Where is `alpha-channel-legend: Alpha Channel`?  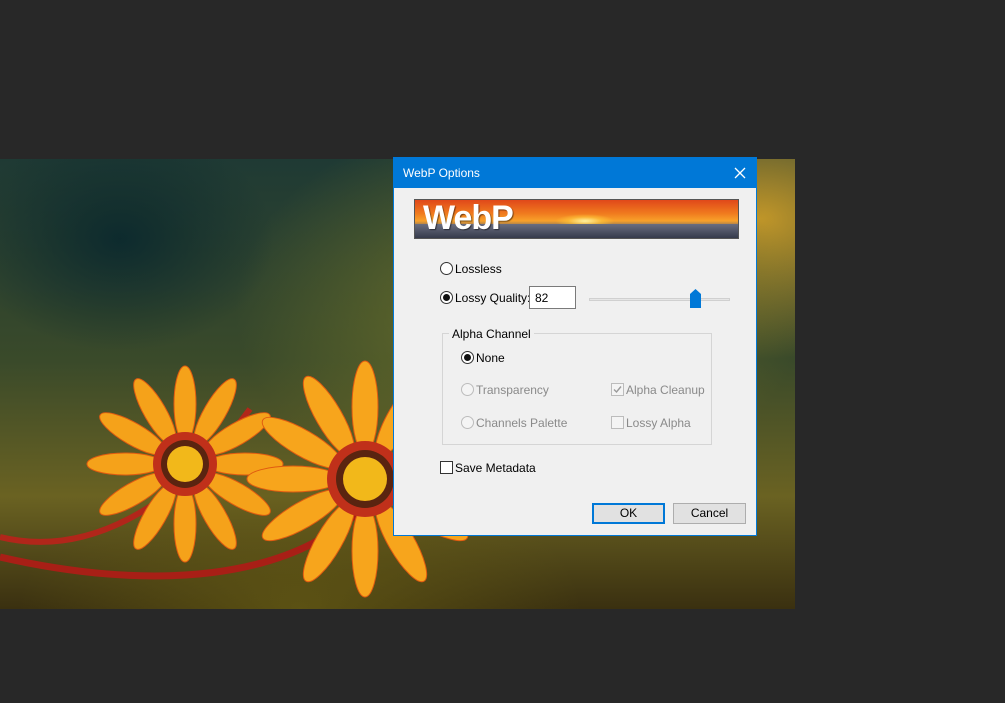 alpha-channel-legend: Alpha Channel is located at coordinates (491, 334).